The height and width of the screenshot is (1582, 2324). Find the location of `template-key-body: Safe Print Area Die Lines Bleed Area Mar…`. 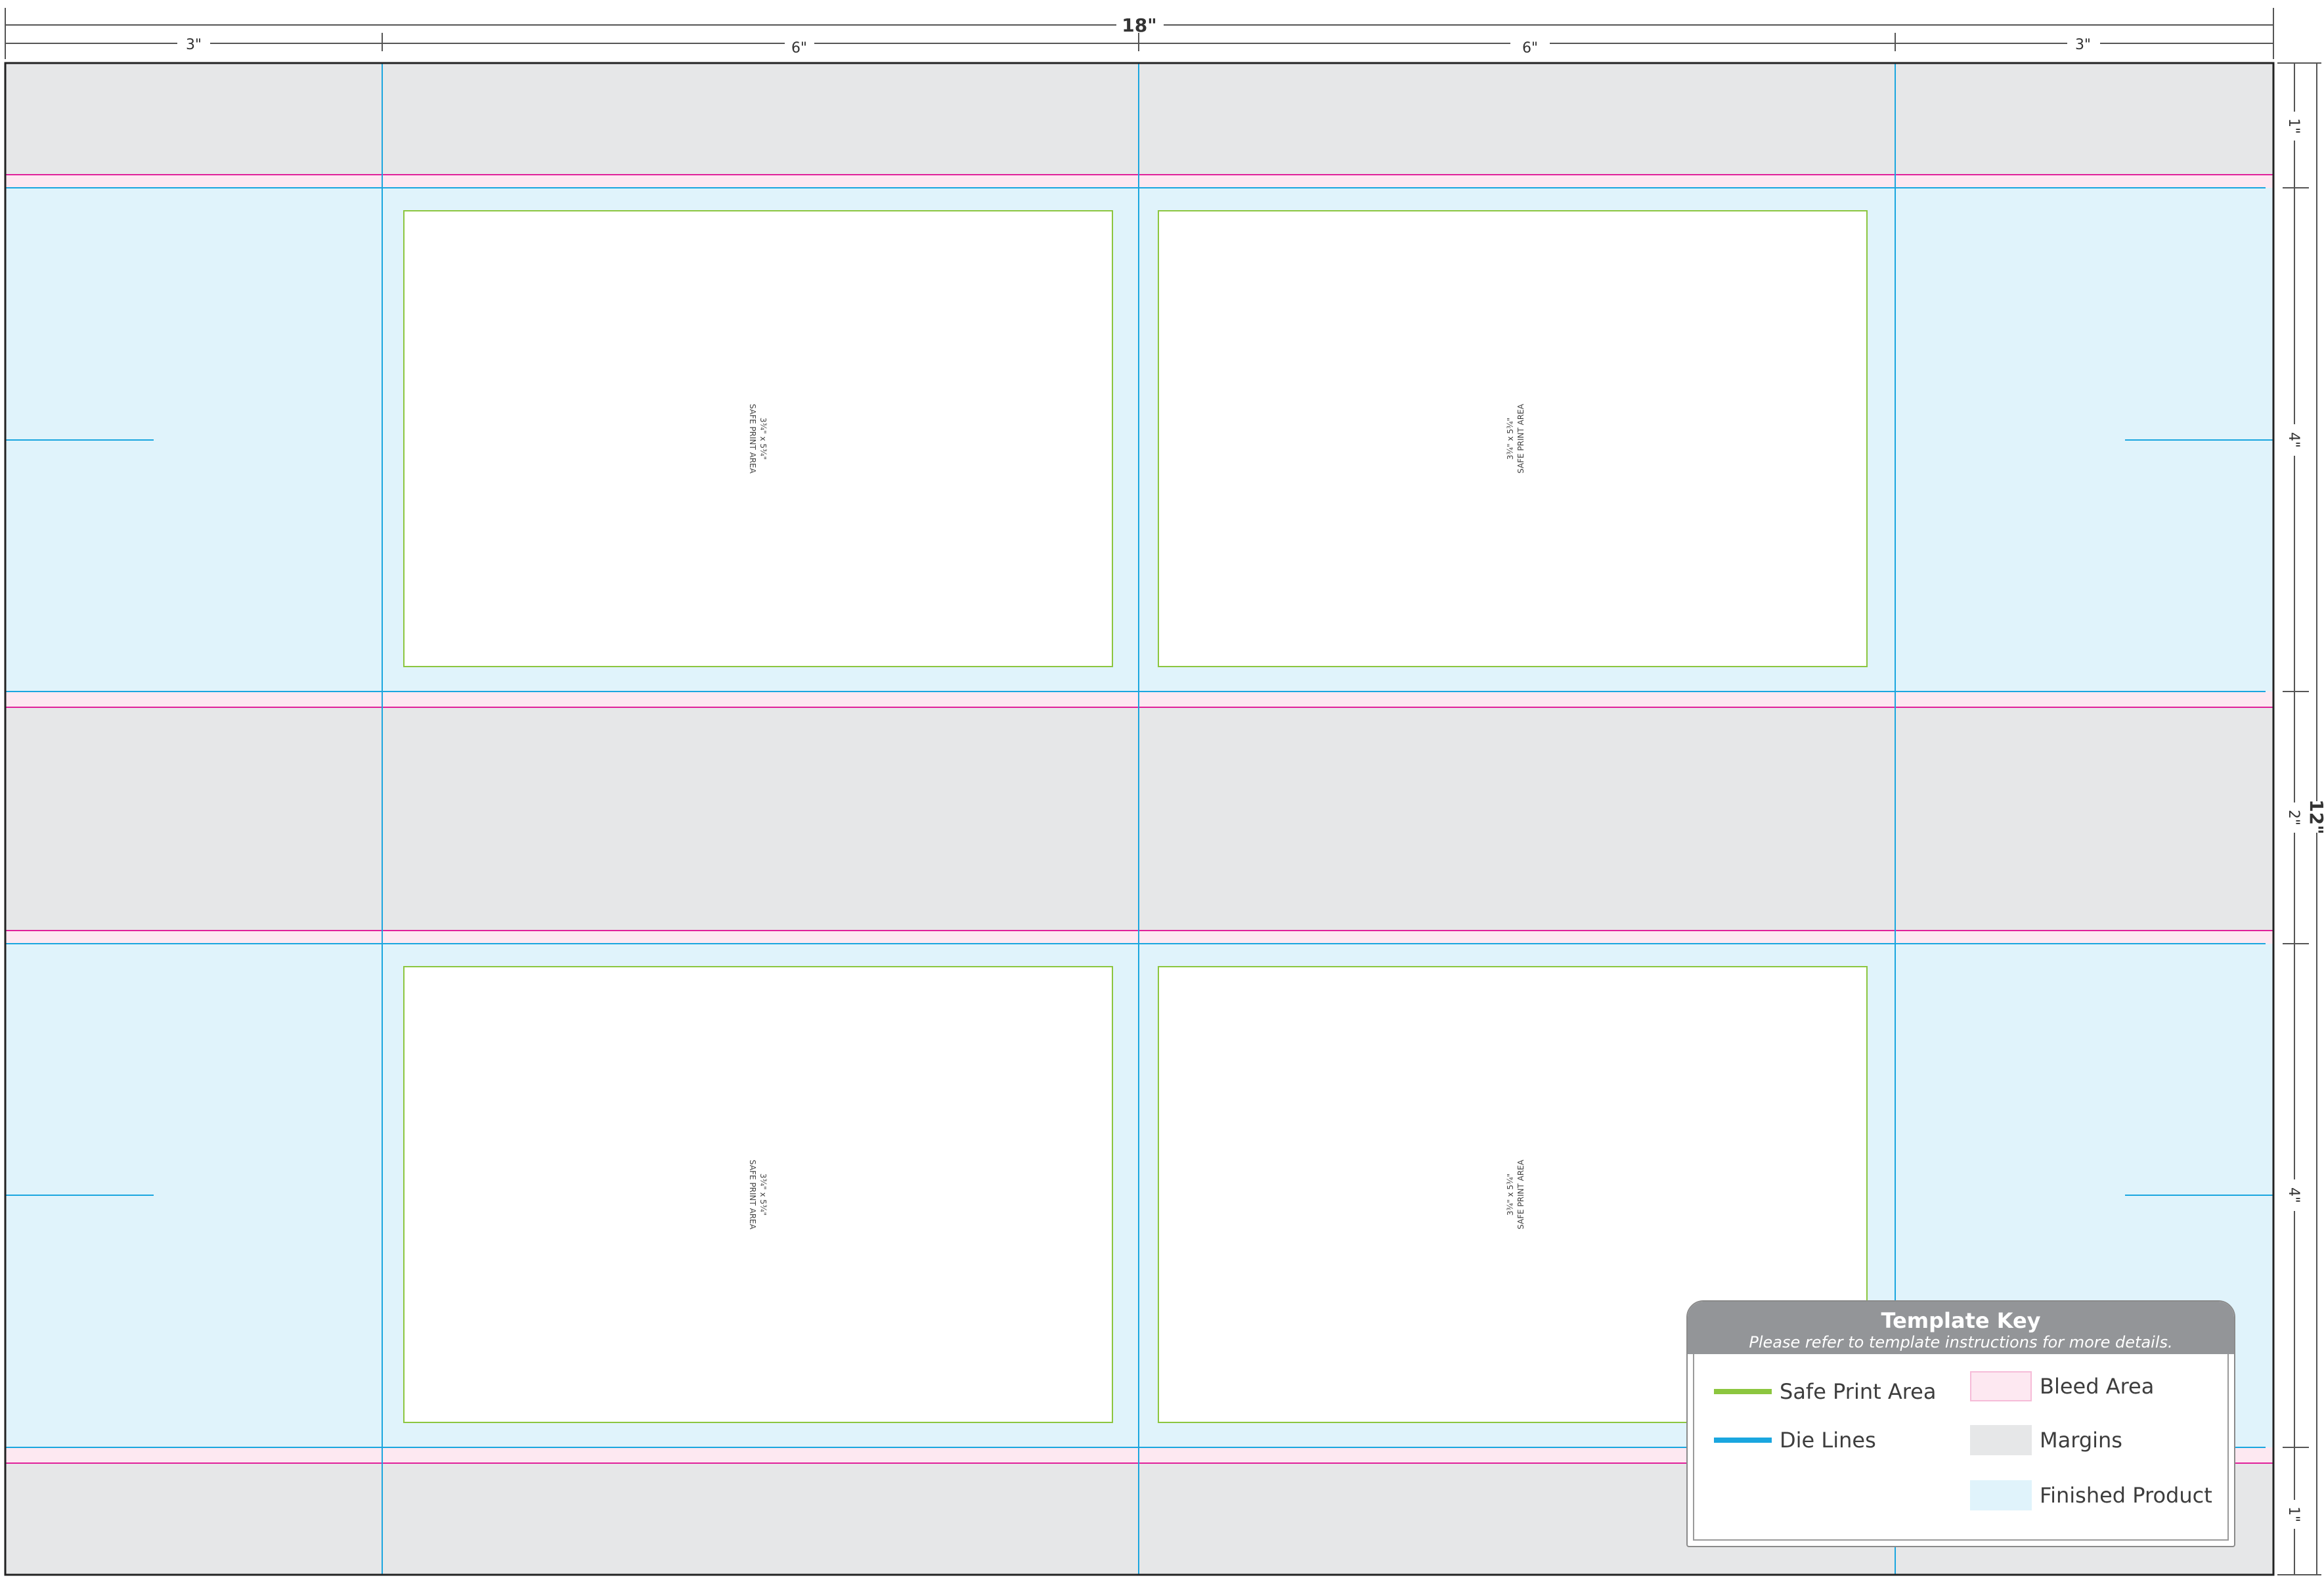

template-key-body: Safe Print Area Die Lines Bleed Area Mar… is located at coordinates (1961, 1447).